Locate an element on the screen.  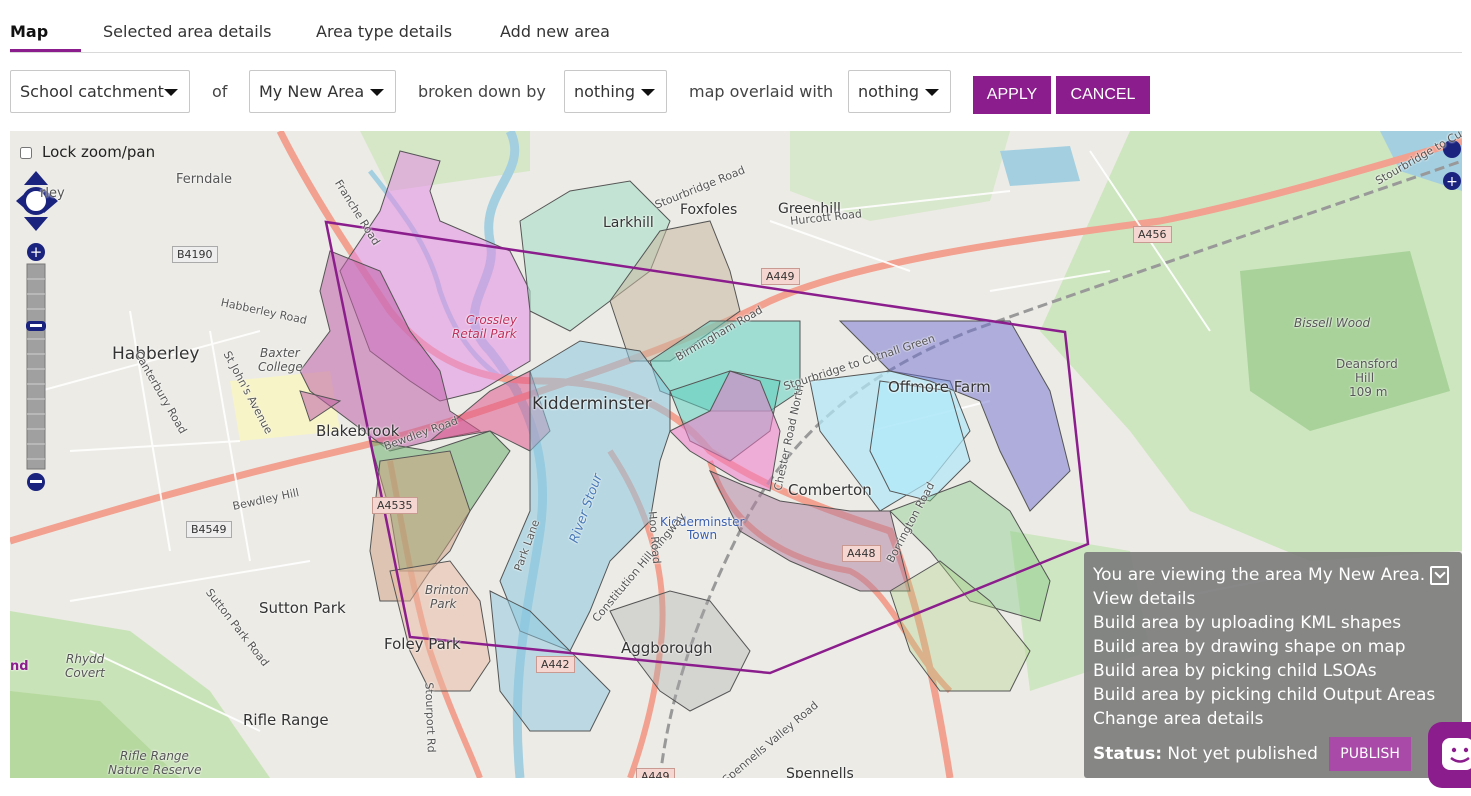
tab-map: Map is located at coordinates (29, 31).